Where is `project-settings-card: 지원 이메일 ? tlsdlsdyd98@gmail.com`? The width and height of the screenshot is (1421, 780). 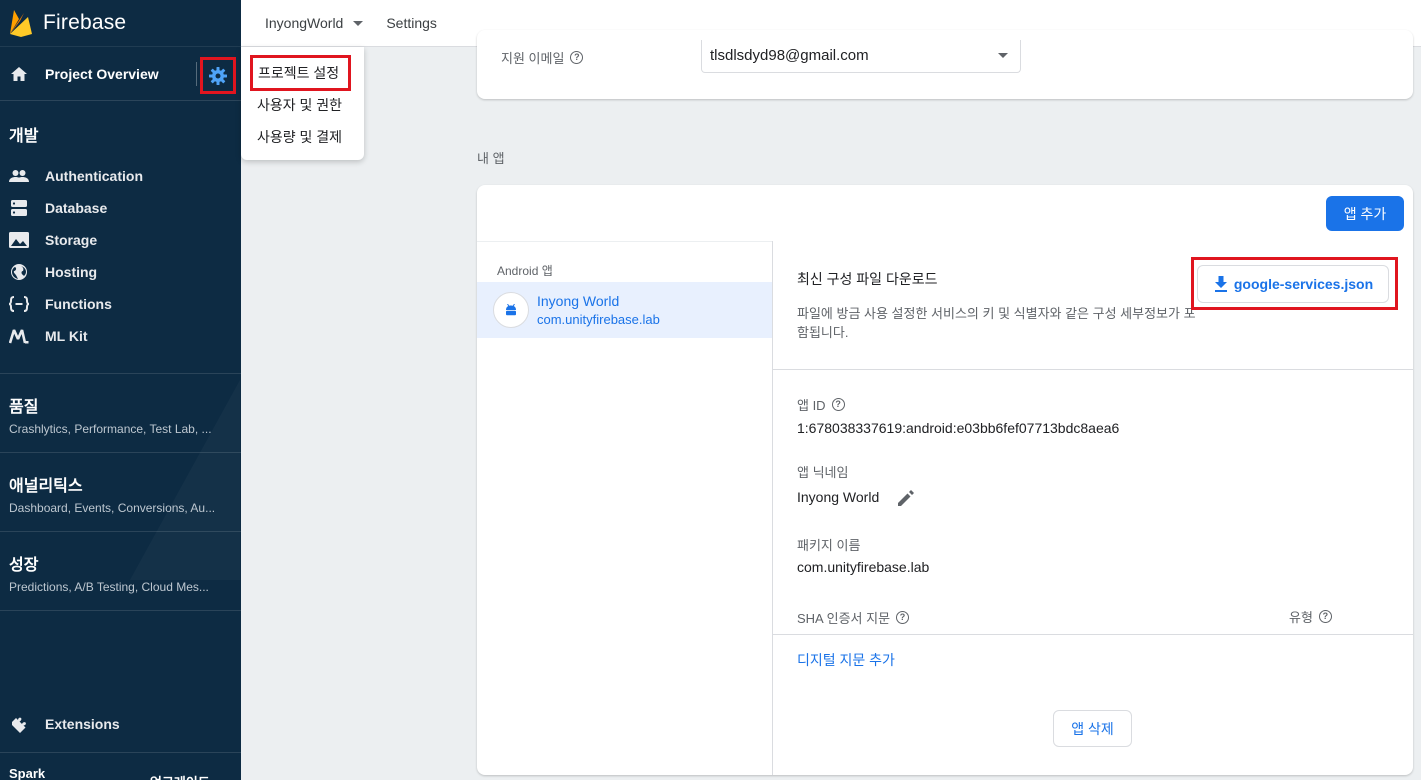 project-settings-card: 지원 이메일 ? tlsdlsdyd98@gmail.com is located at coordinates (945, 64).